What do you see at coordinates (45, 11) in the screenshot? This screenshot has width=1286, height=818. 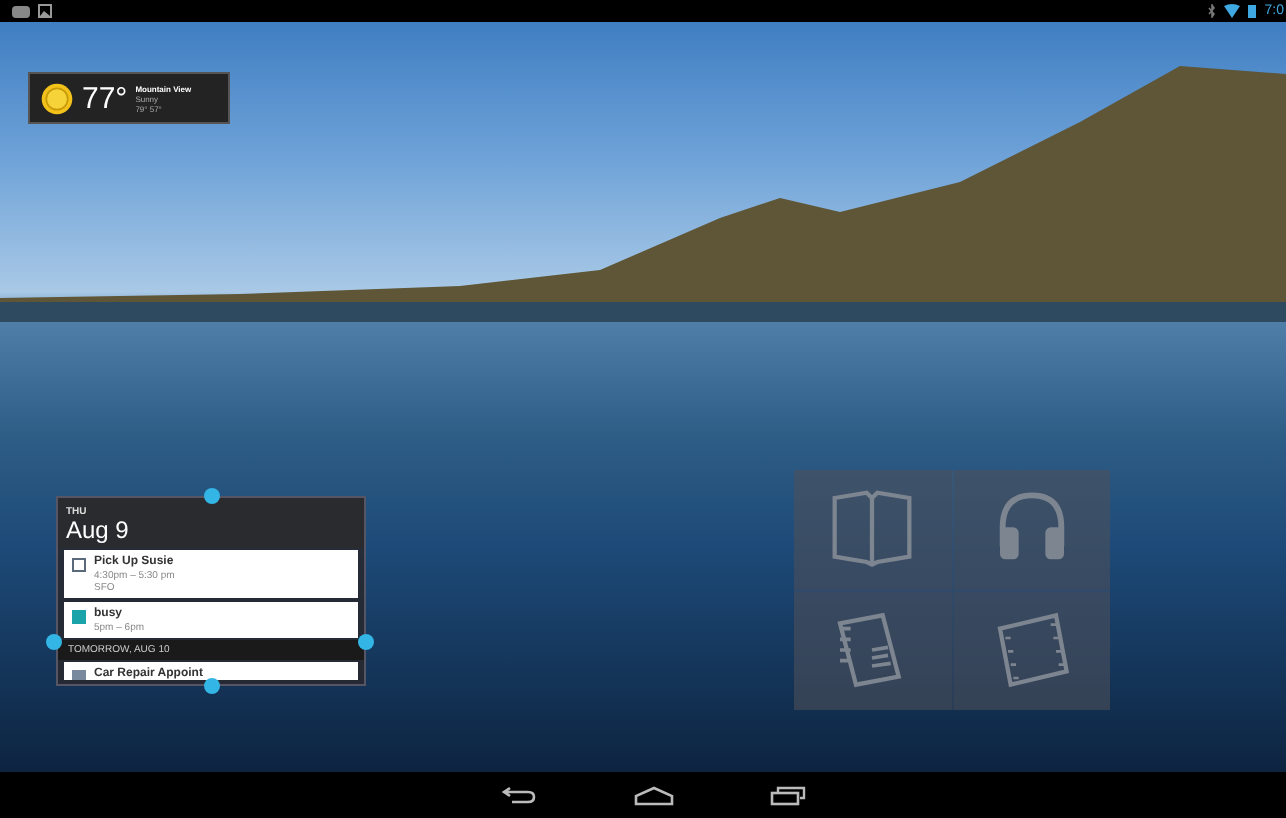 I see `picture-icon` at bounding box center [45, 11].